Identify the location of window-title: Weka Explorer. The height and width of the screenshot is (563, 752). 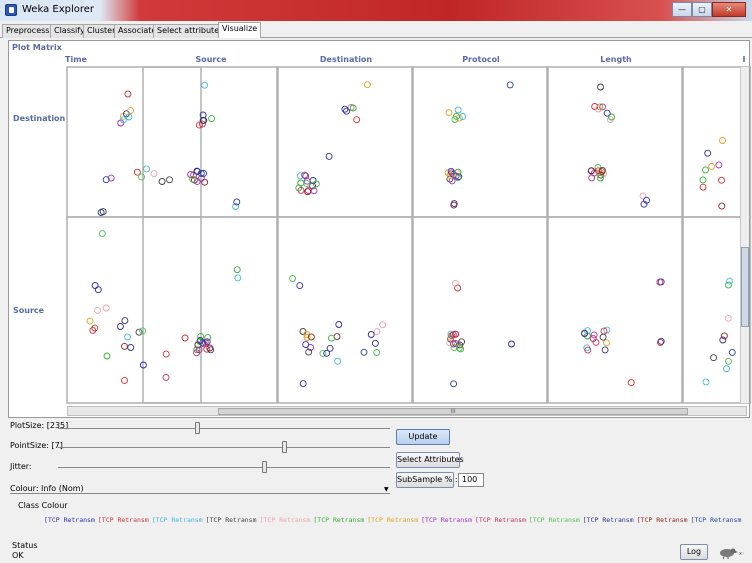
(58, 9).